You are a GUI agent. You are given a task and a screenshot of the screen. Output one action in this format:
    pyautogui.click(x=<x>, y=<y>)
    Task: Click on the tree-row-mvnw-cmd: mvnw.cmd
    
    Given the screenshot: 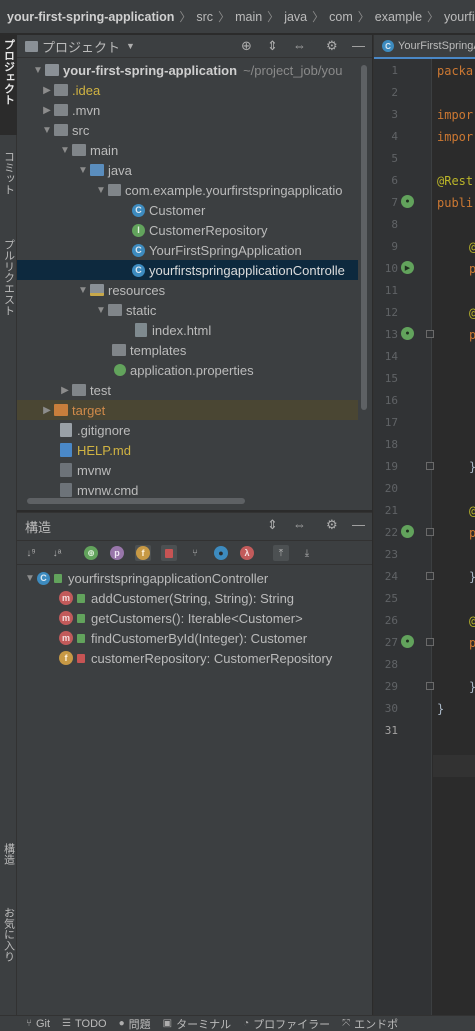 What is the action you would take?
    pyautogui.click(x=187, y=490)
    